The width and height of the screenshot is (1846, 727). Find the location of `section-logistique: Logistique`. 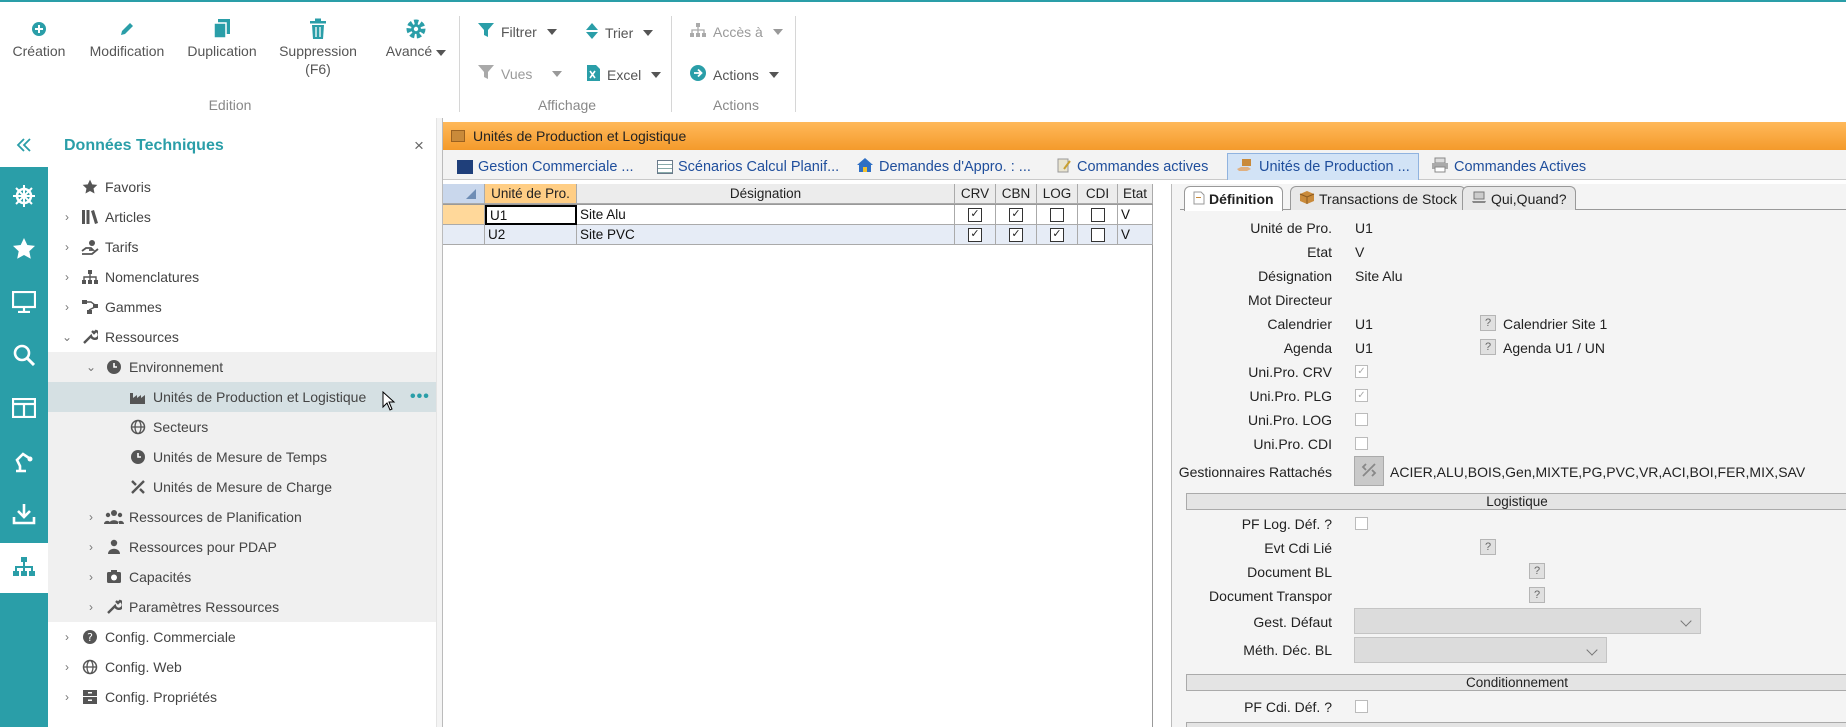

section-logistique: Logistique is located at coordinates (1516, 501).